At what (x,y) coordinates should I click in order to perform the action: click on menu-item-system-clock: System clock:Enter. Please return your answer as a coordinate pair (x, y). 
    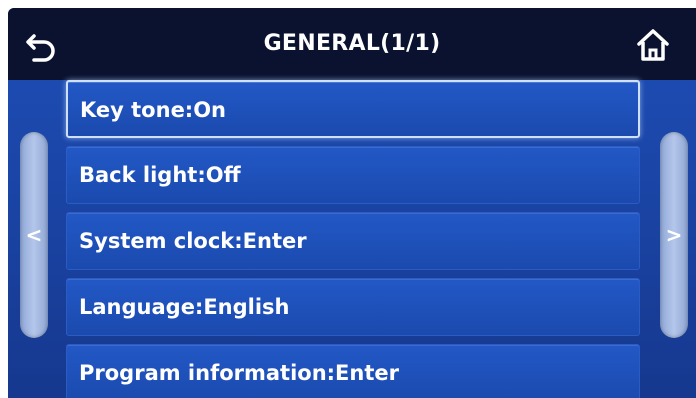
    Looking at the image, I should click on (353, 241).